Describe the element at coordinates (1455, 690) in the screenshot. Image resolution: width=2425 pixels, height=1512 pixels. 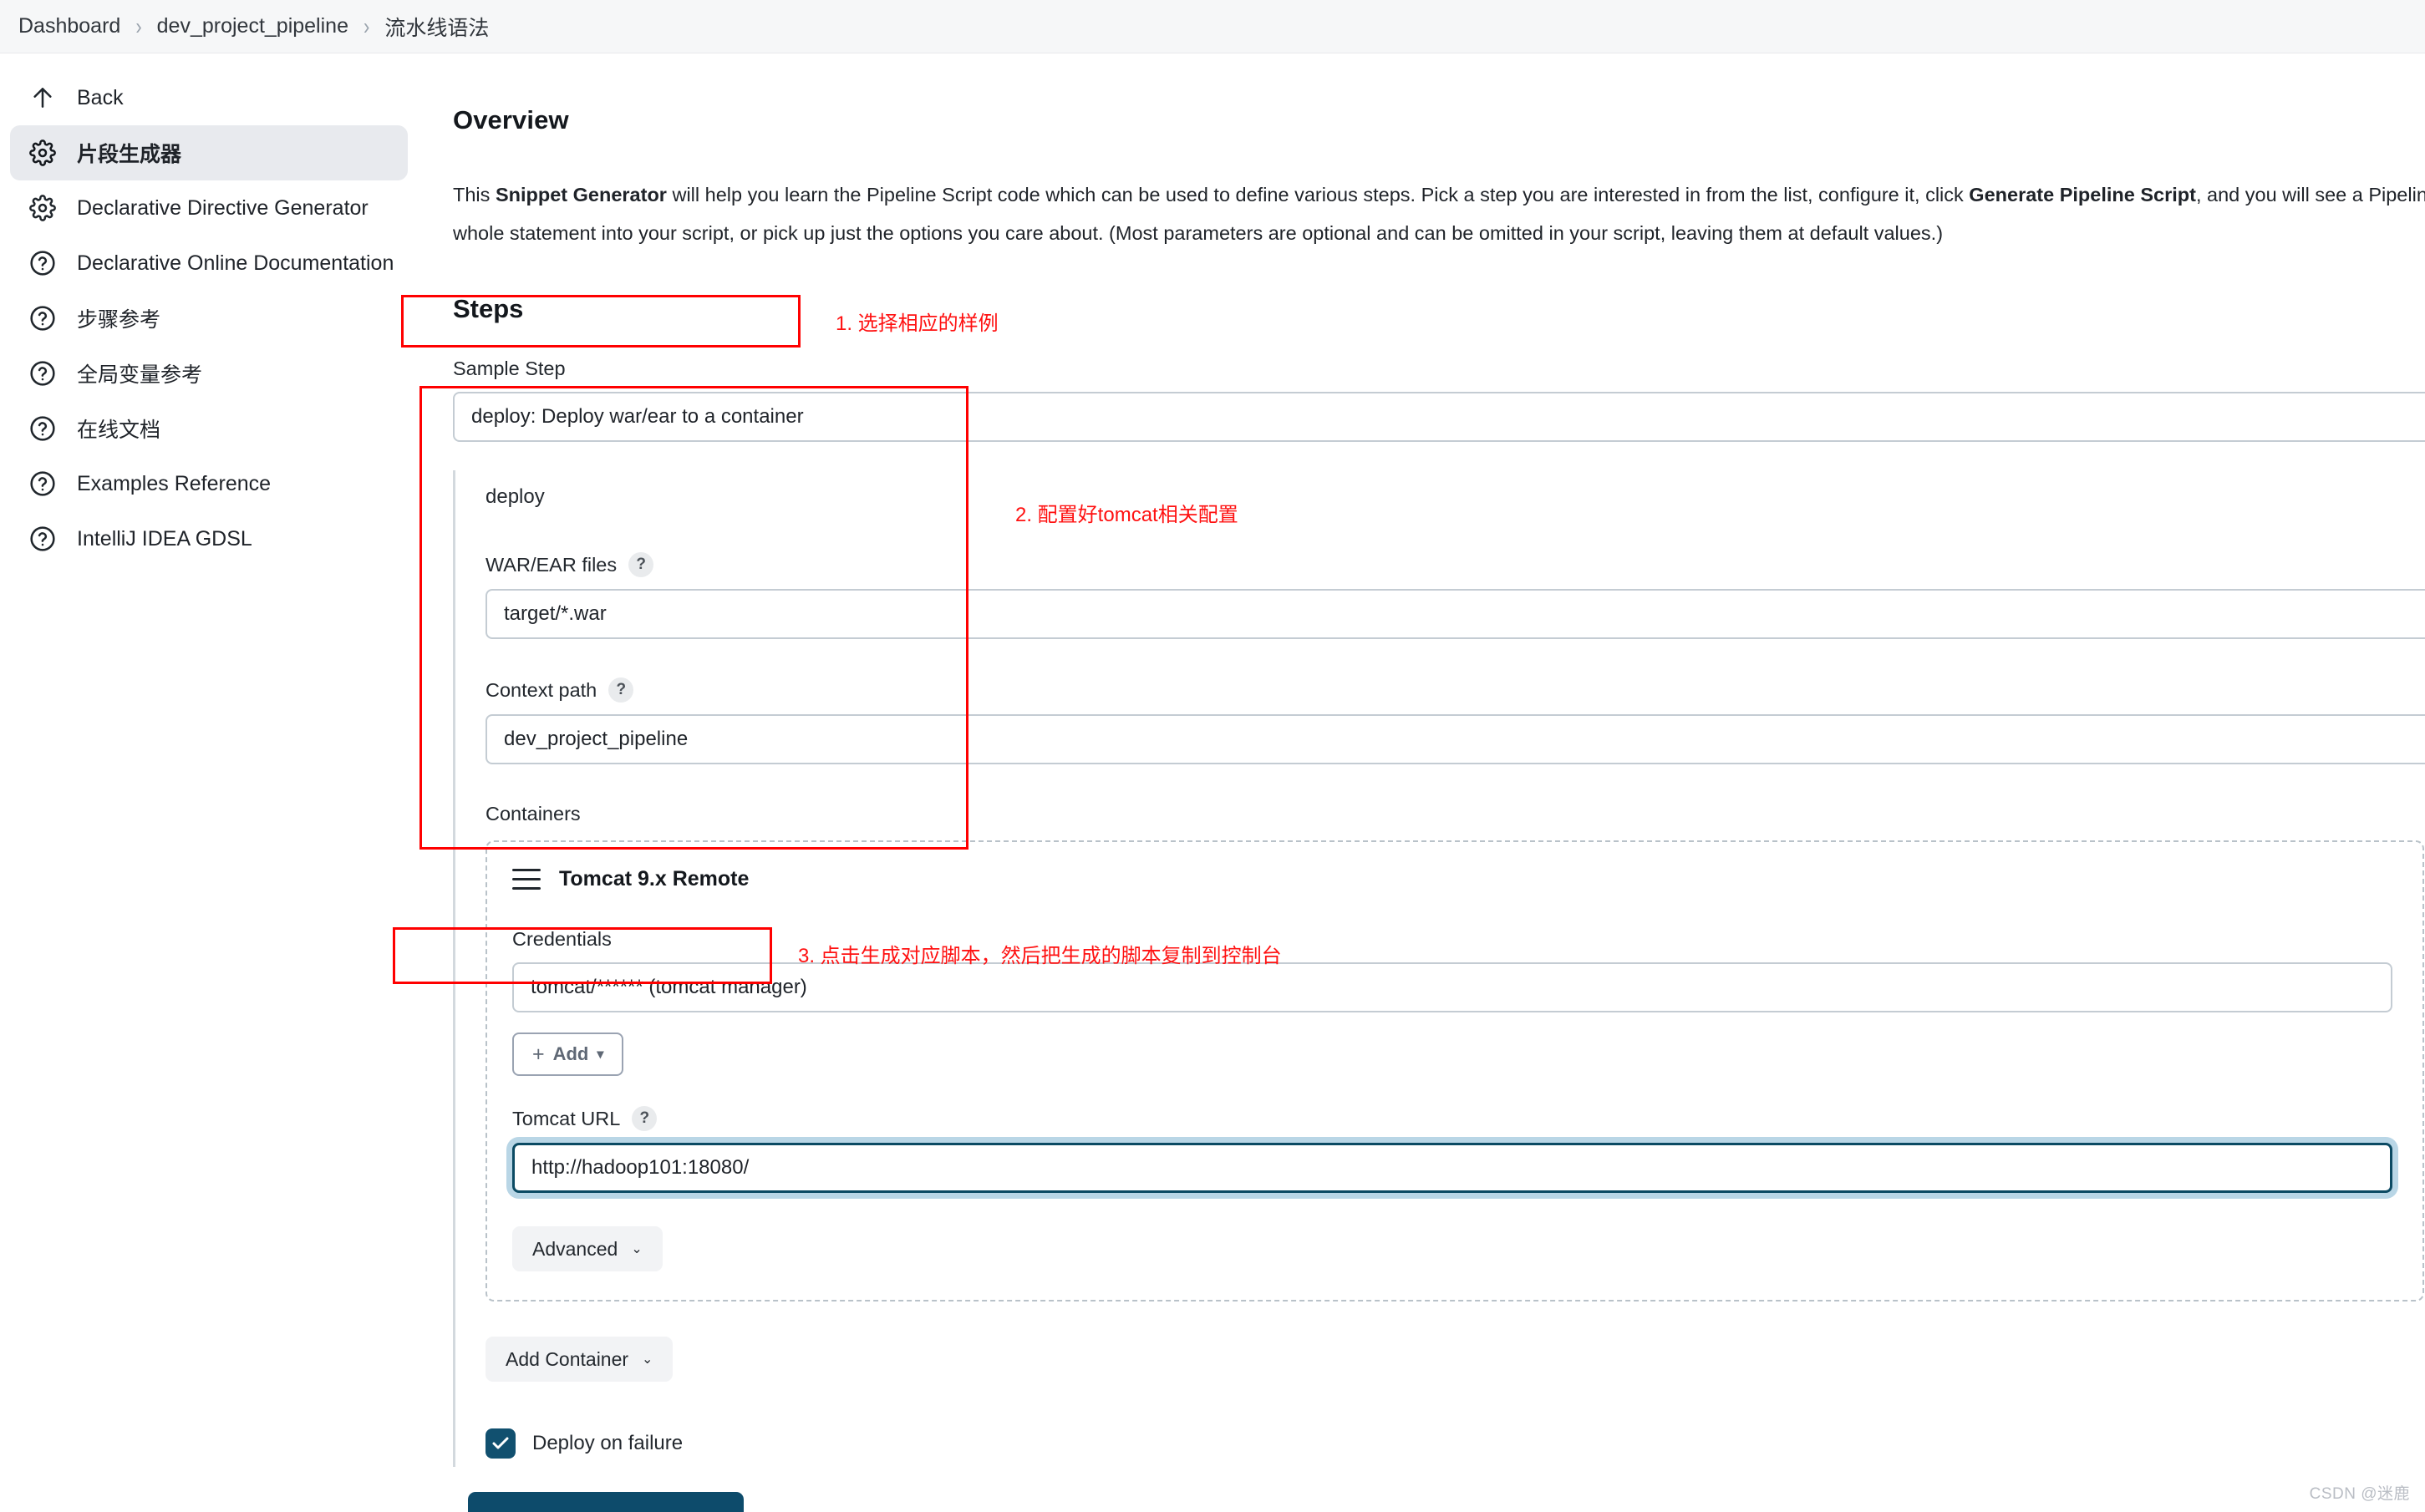
I see `context-path-label: Context path ?` at that location.